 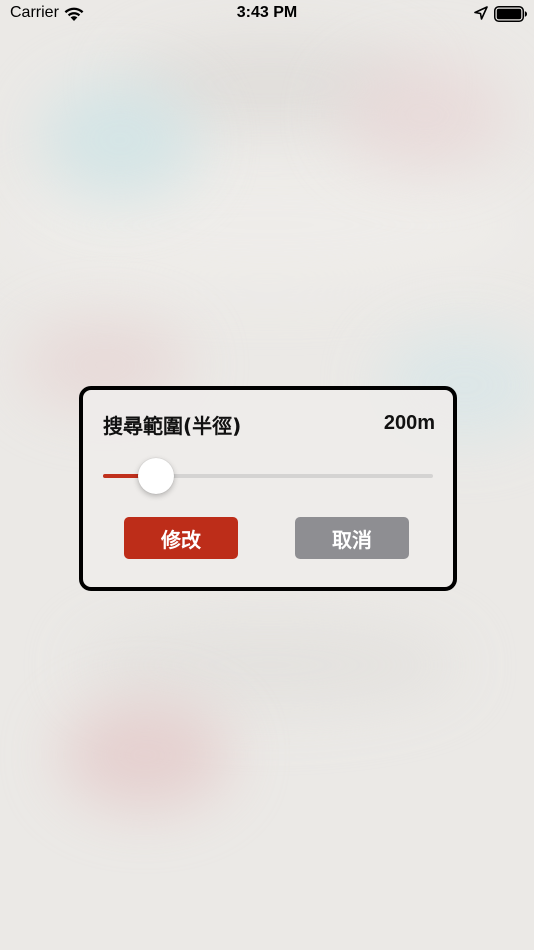 I want to click on radius-value: 200m, so click(x=409, y=423).